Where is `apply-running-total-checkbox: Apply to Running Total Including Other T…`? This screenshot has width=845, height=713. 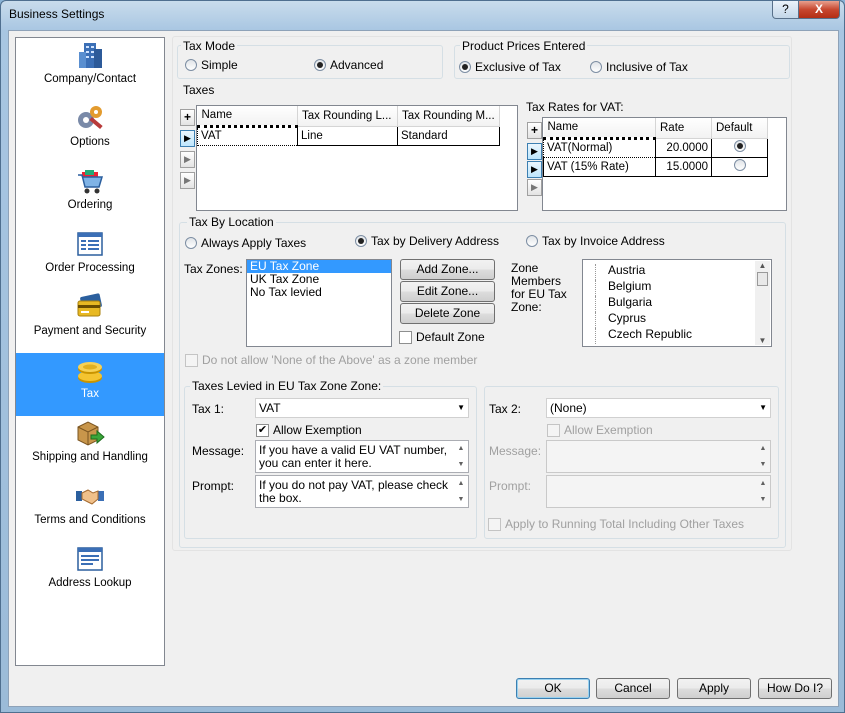
apply-running-total-checkbox: Apply to Running Total Including Other T… is located at coordinates (616, 524).